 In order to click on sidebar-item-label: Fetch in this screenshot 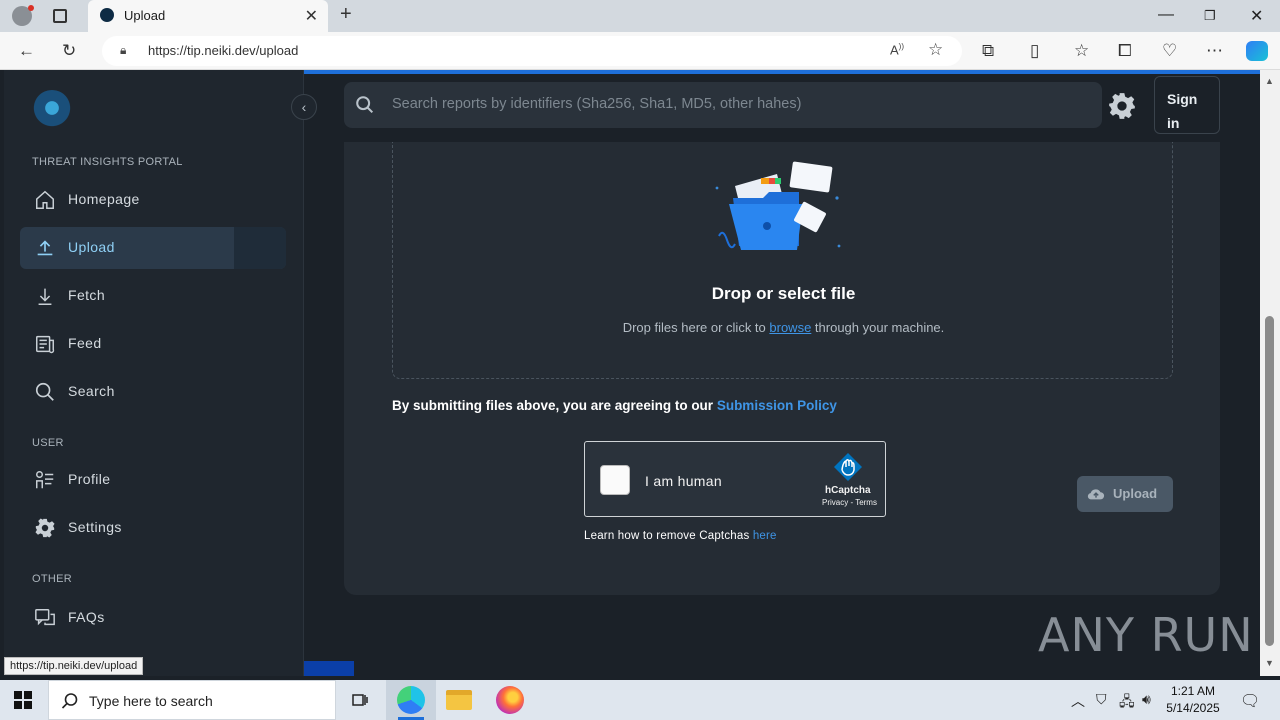, I will do `click(87, 295)`.